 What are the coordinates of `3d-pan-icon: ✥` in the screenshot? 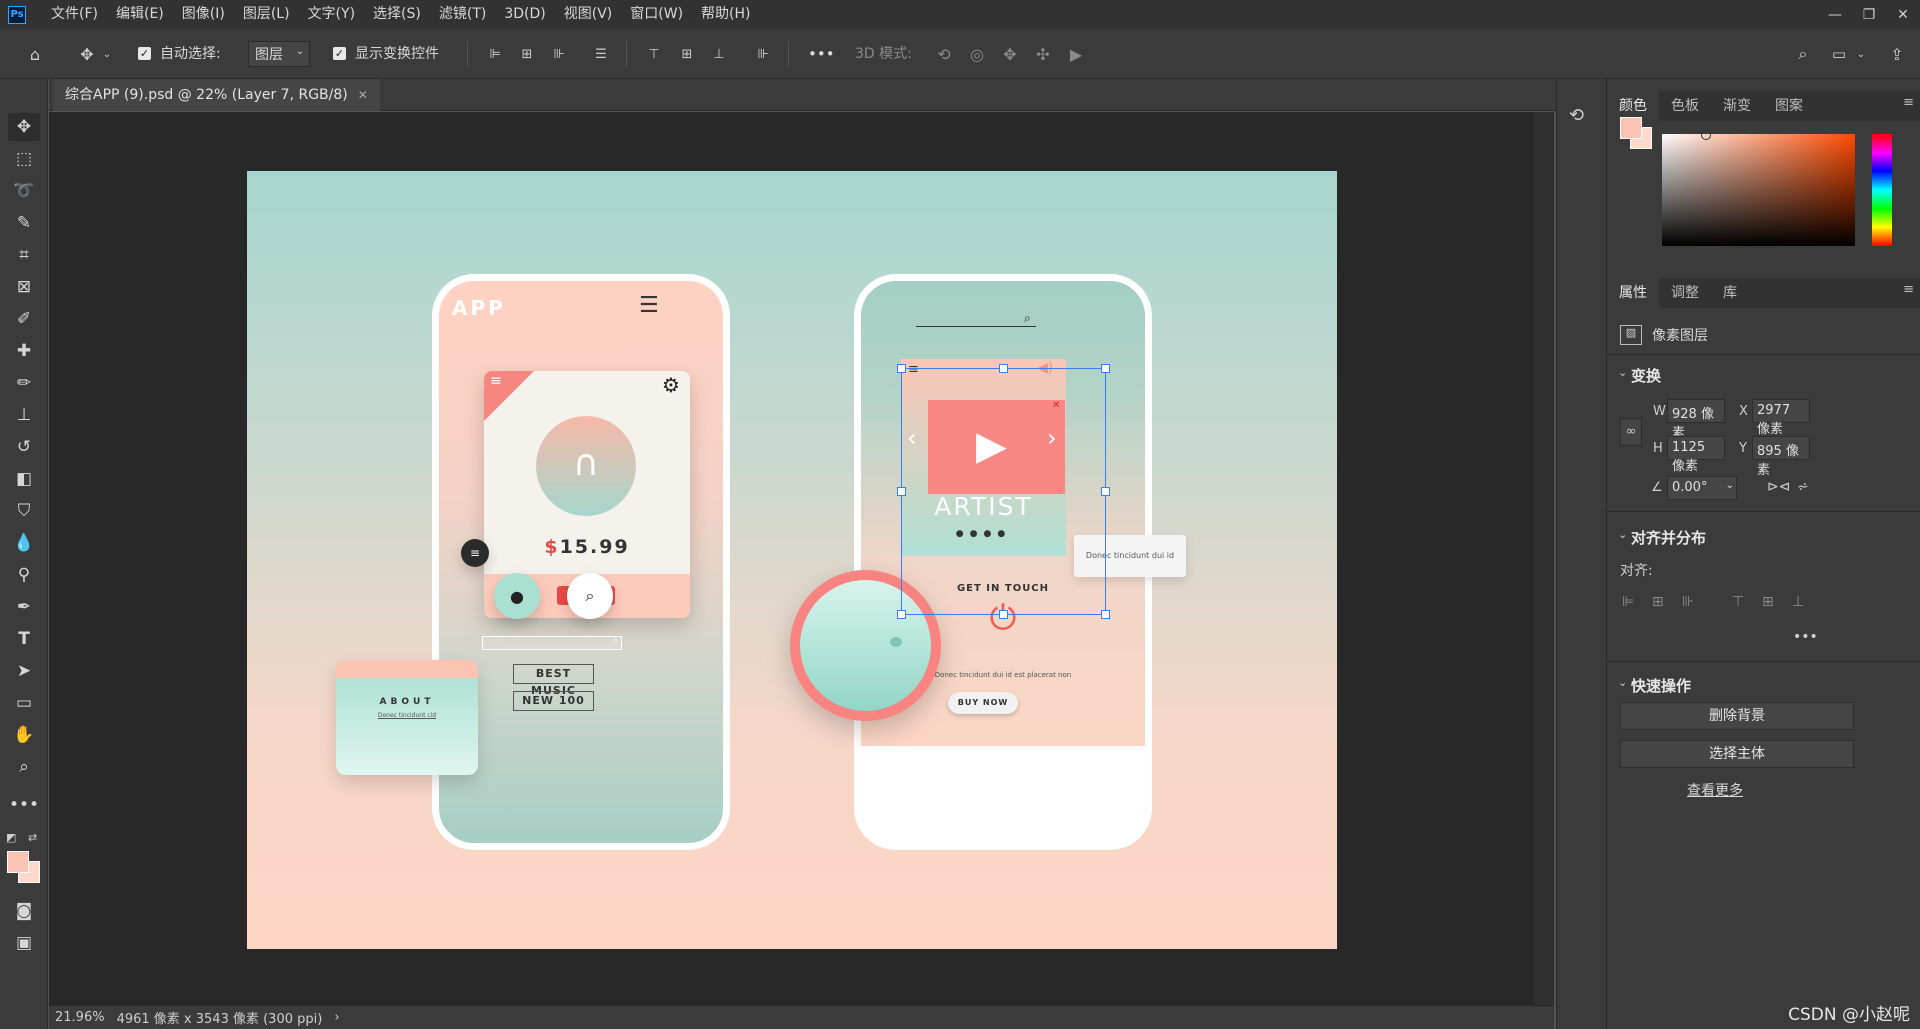 It's located at (1010, 54).